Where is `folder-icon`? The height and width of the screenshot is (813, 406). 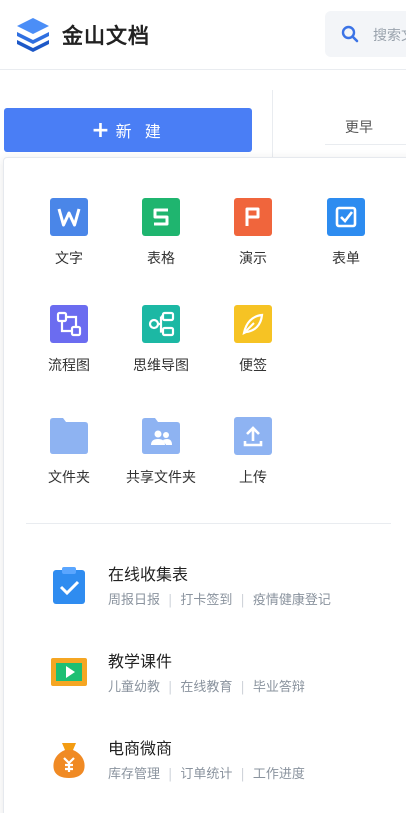
folder-icon is located at coordinates (69, 436).